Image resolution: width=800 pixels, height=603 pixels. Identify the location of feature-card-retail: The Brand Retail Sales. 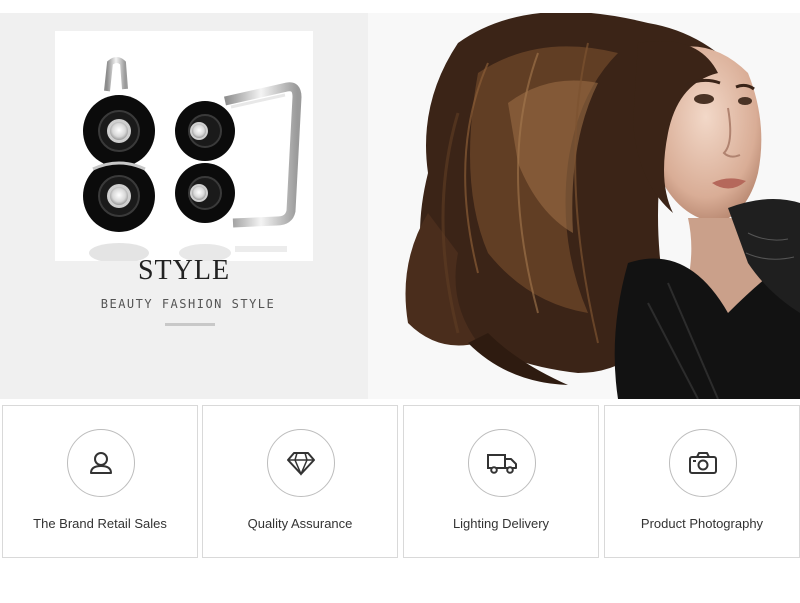
(100, 481).